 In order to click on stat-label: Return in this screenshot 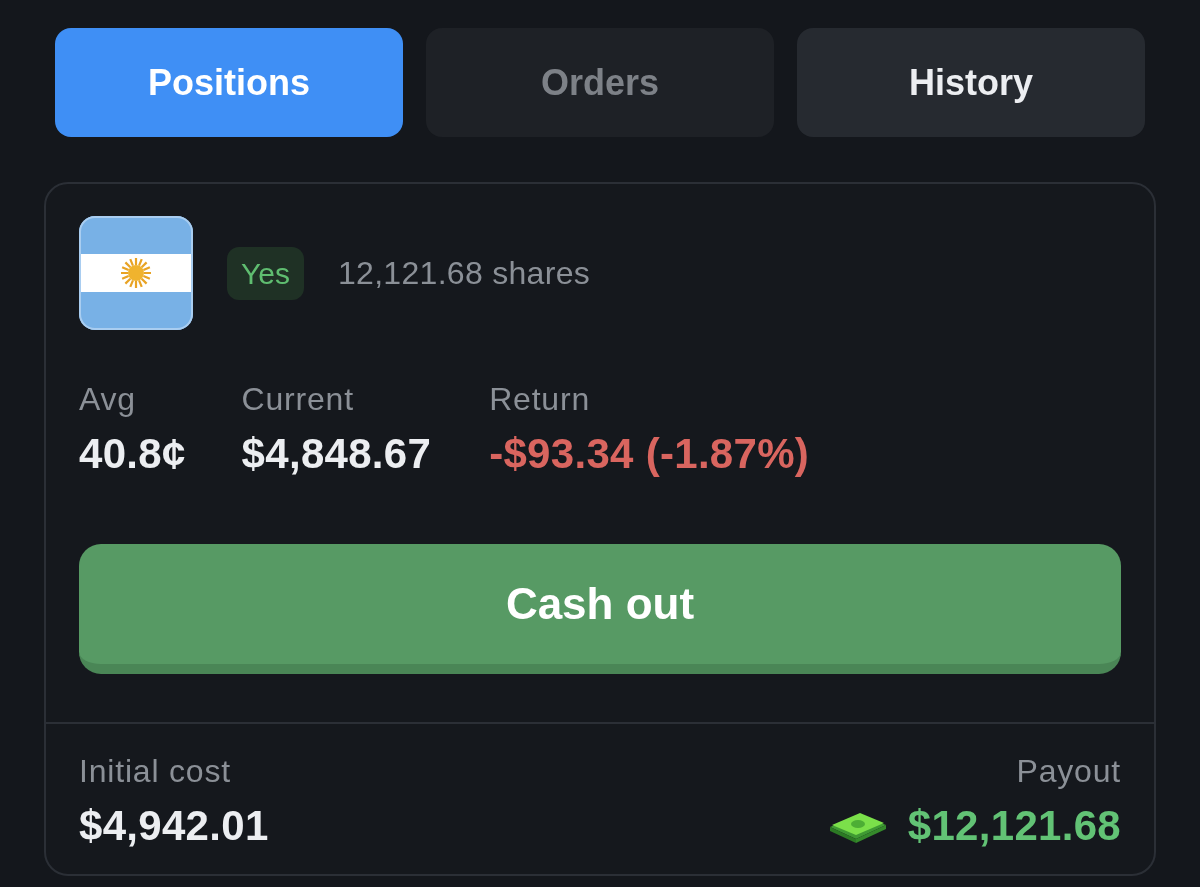, I will do `click(540, 399)`.